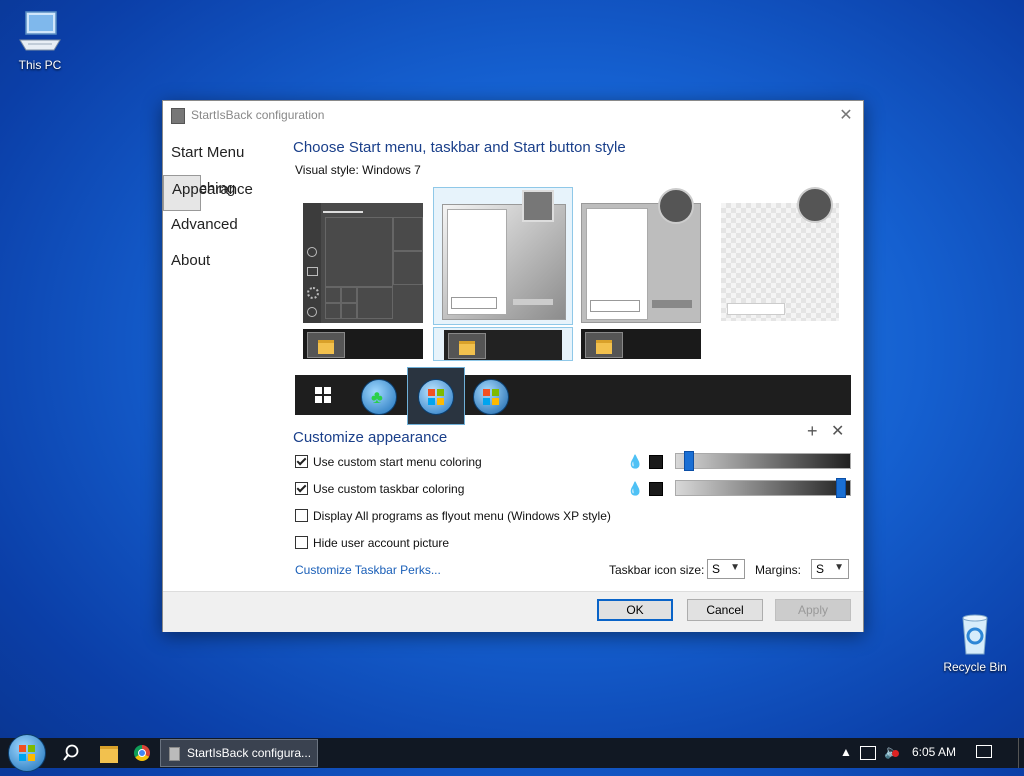 This screenshot has width=1024, height=776. I want to click on user-icon, so click(312, 252).